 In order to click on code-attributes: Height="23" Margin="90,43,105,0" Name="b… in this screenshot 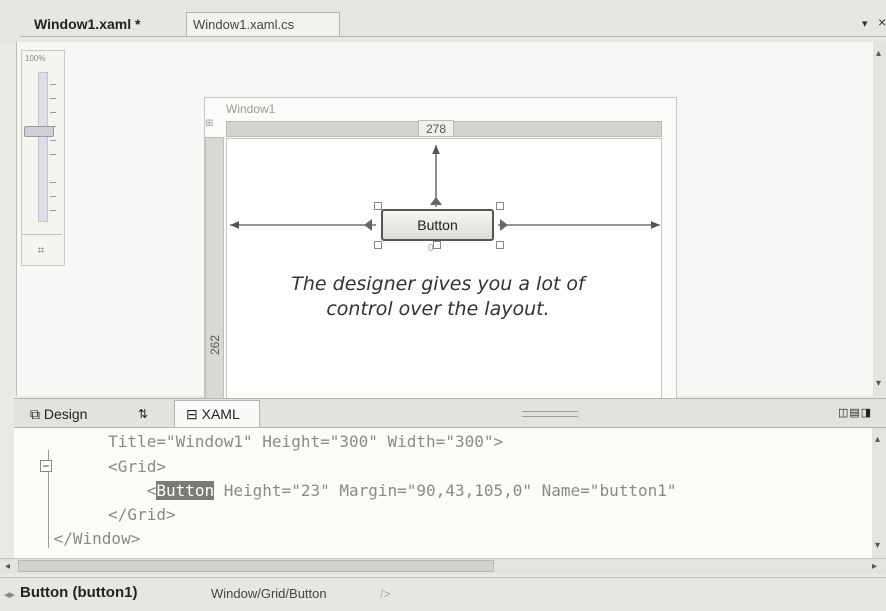, I will do `click(445, 490)`.